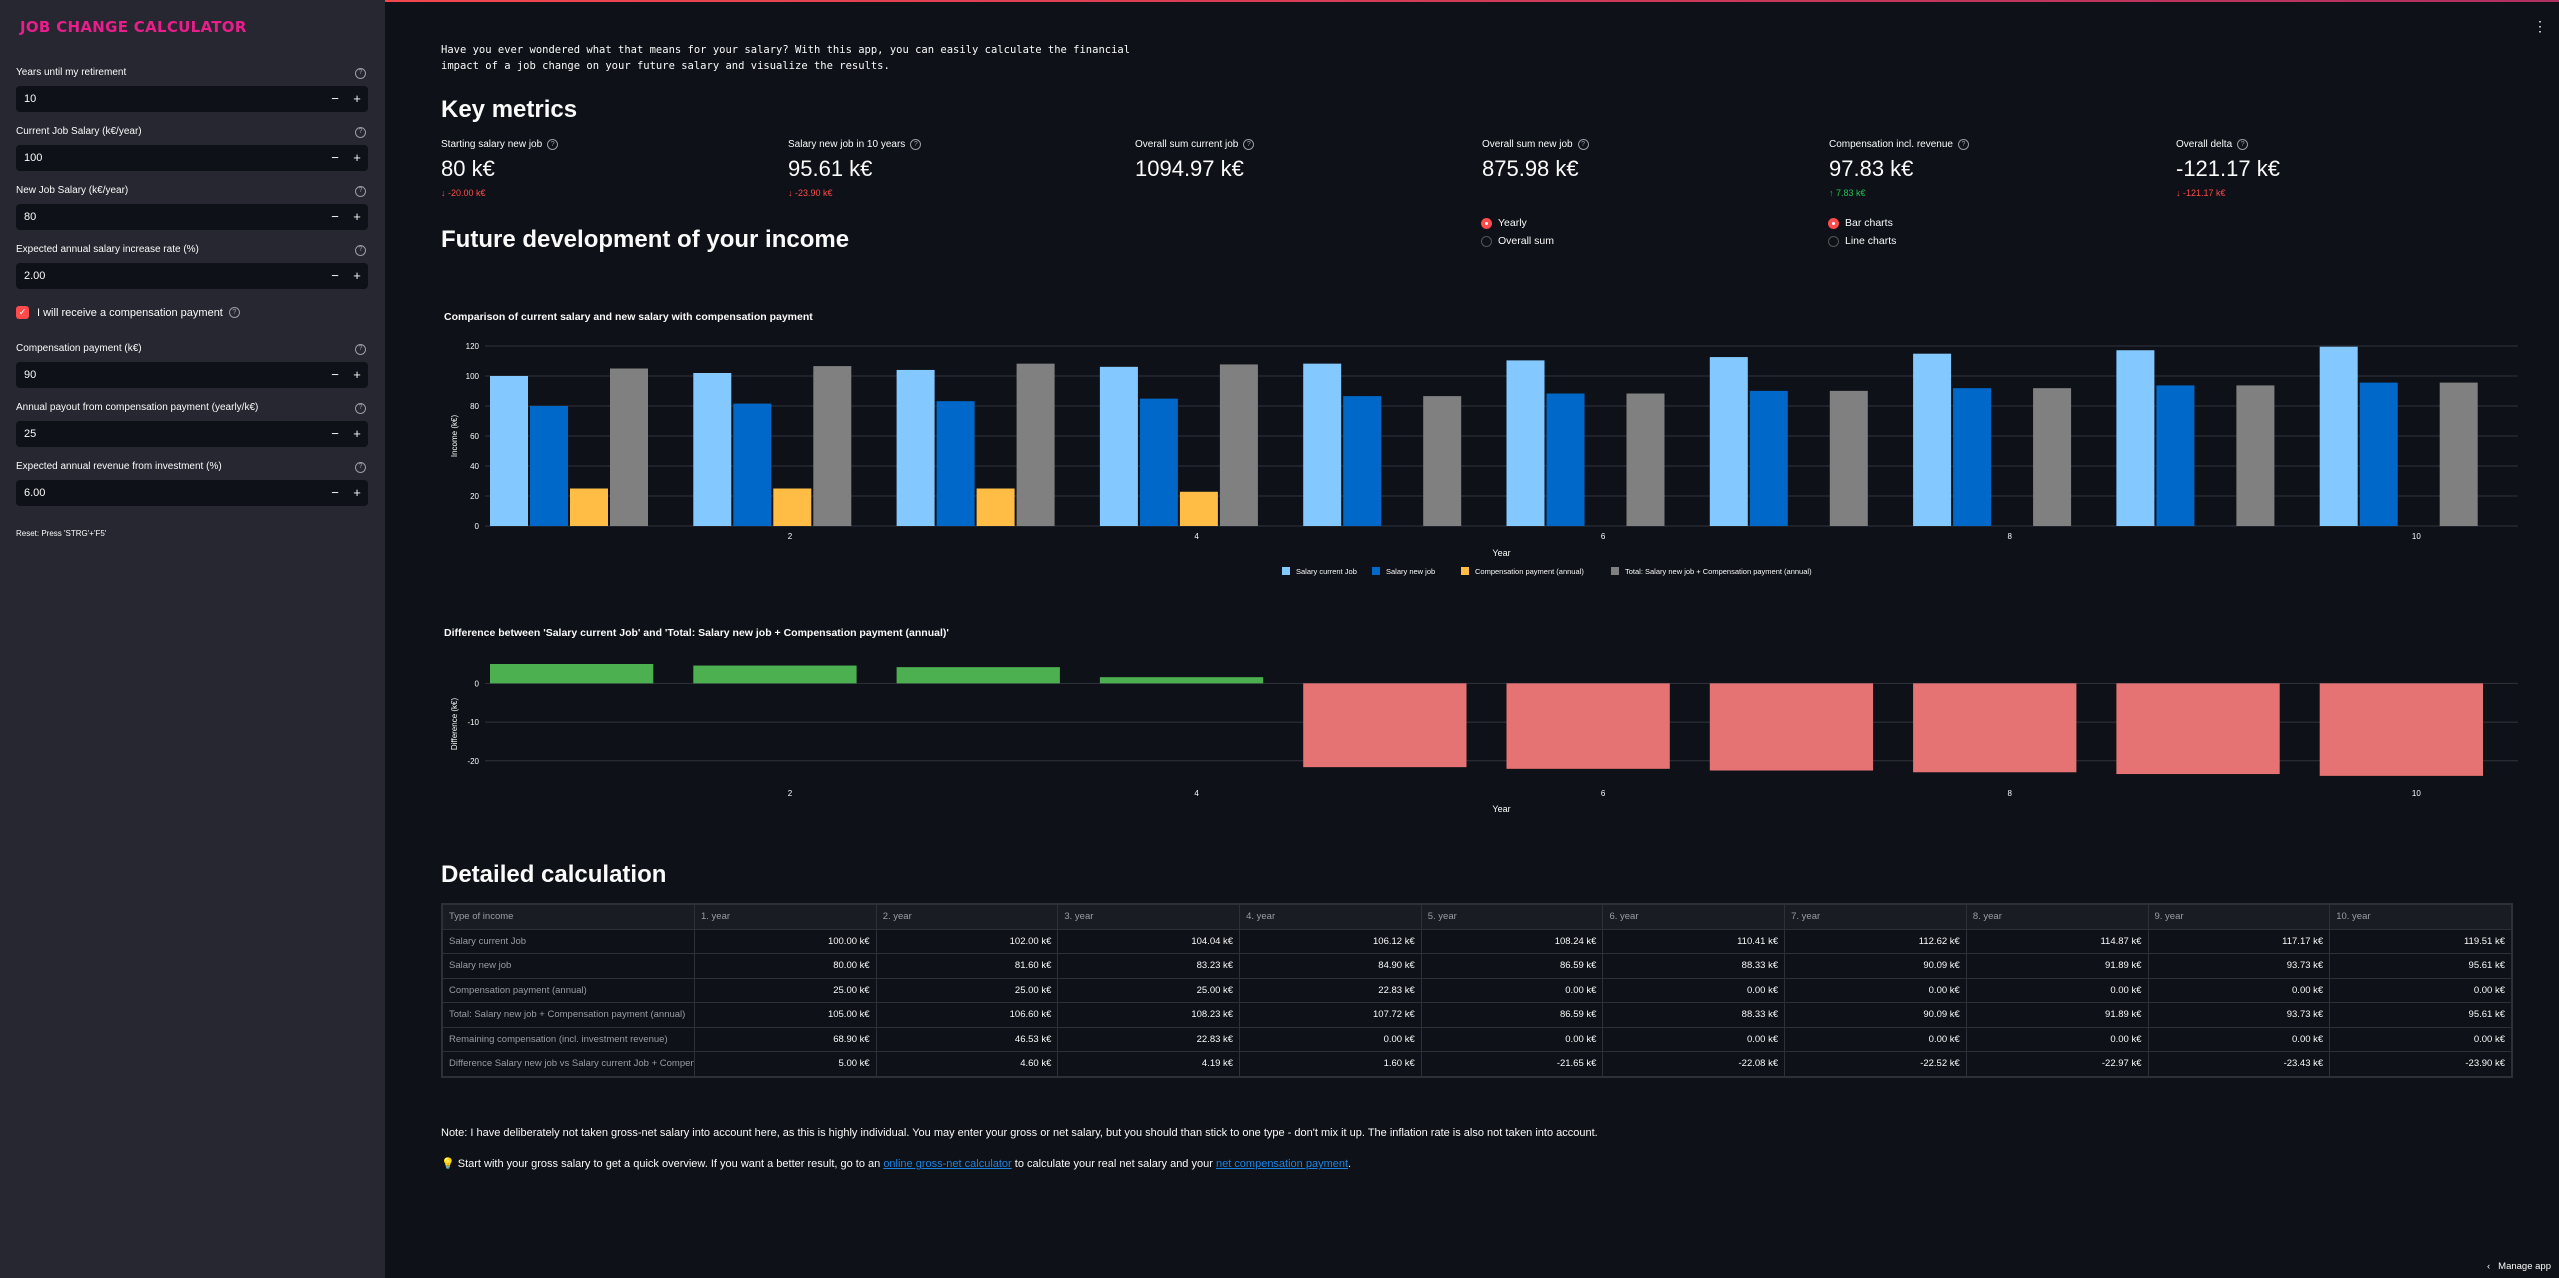 The width and height of the screenshot is (2559, 1278). Describe the element at coordinates (454, 724) in the screenshot. I see `y-axis-label: Difference (k€)` at that location.